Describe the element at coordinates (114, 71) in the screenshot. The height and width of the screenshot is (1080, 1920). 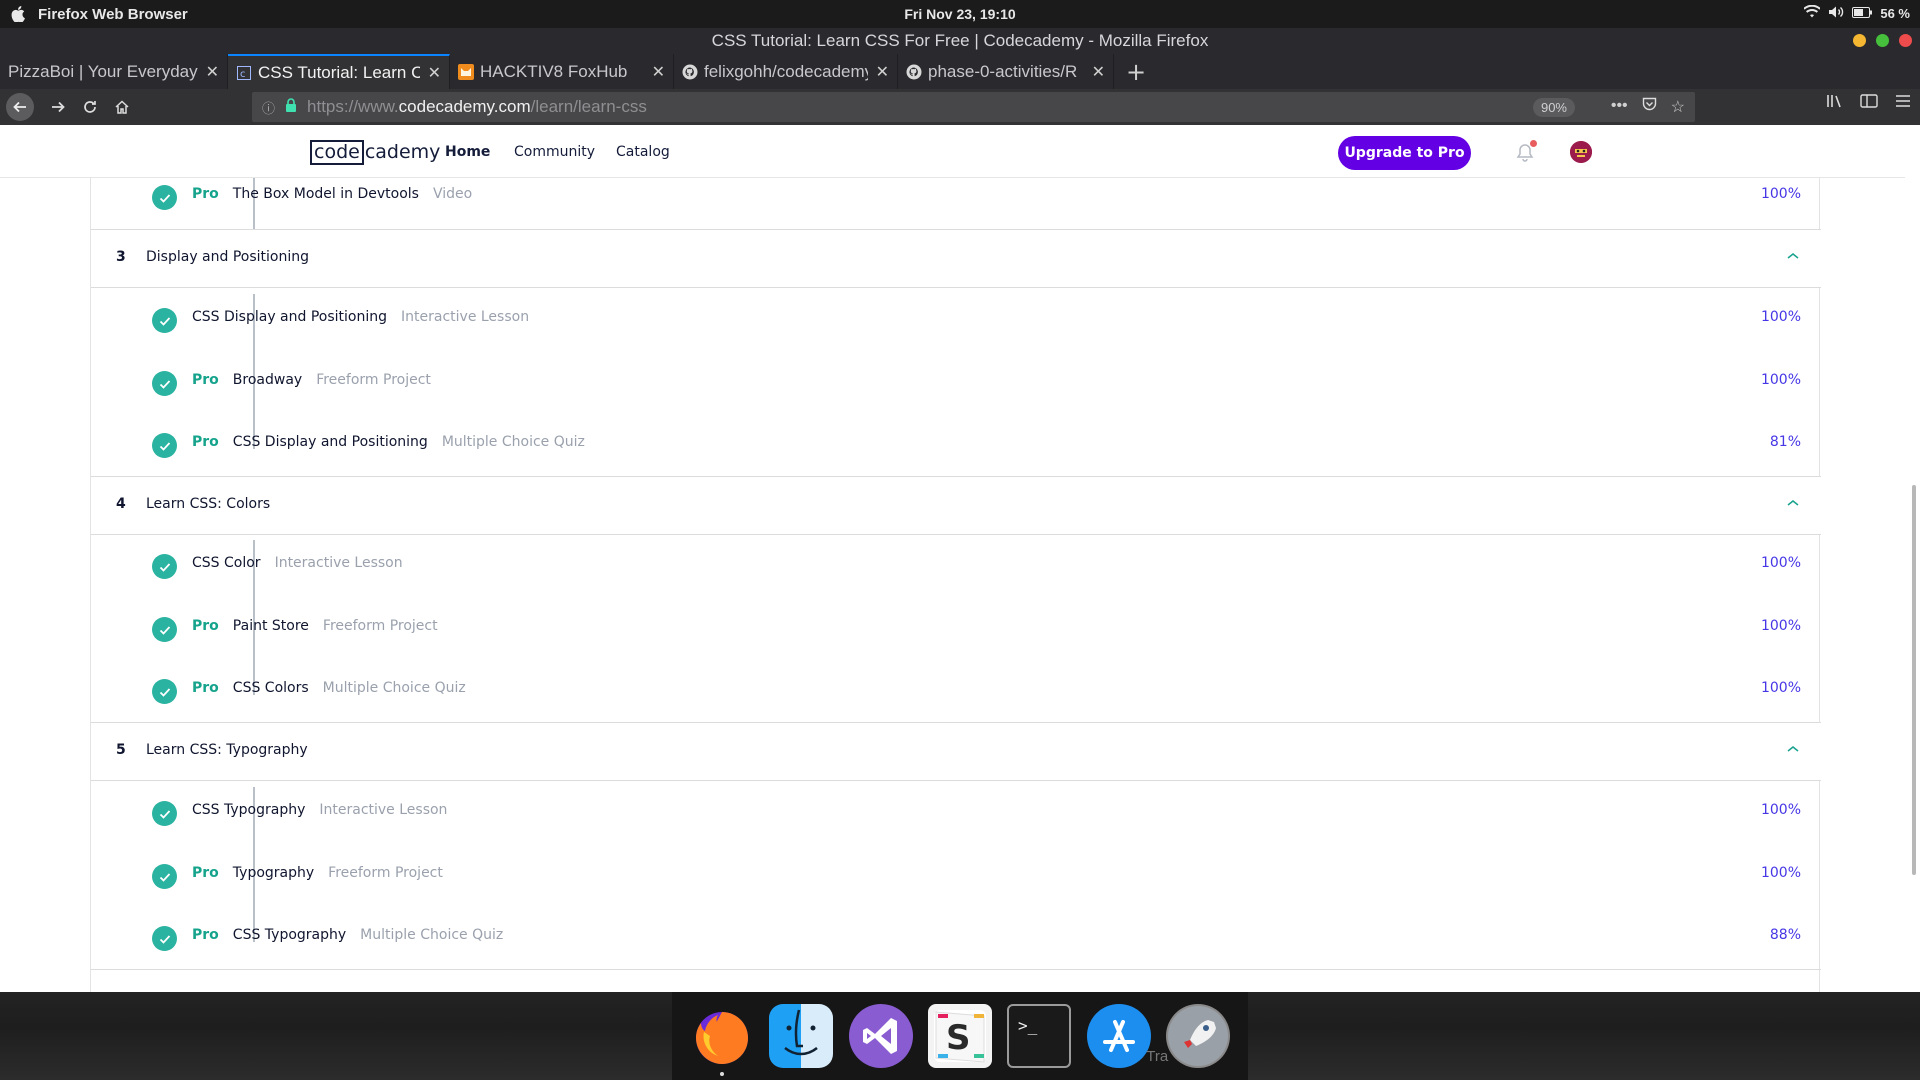
I see `tab-pizzaboi: PizzaBoi | Your Everyday Pizza ✕` at that location.